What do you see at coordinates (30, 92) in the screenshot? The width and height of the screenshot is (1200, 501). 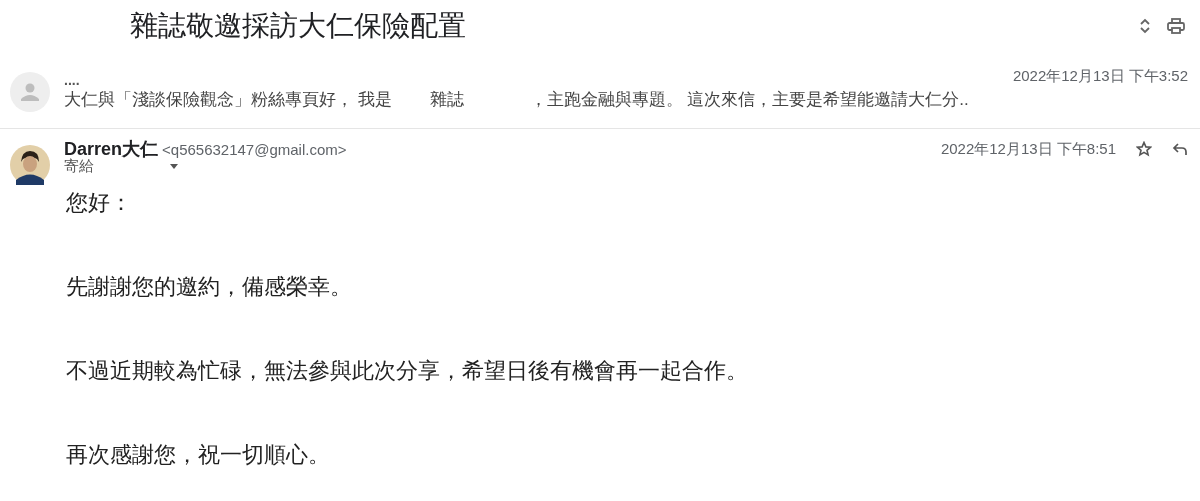 I see `avatar-icon` at bounding box center [30, 92].